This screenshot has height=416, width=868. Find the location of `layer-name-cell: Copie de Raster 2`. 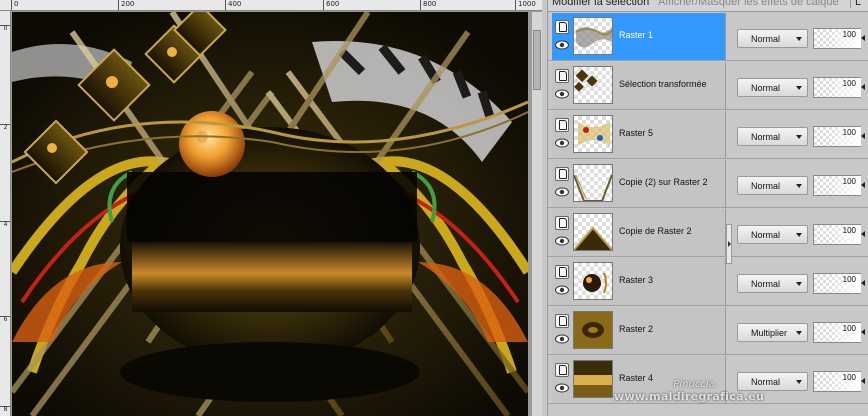

layer-name-cell: Copie de Raster 2 is located at coordinates (639, 232).